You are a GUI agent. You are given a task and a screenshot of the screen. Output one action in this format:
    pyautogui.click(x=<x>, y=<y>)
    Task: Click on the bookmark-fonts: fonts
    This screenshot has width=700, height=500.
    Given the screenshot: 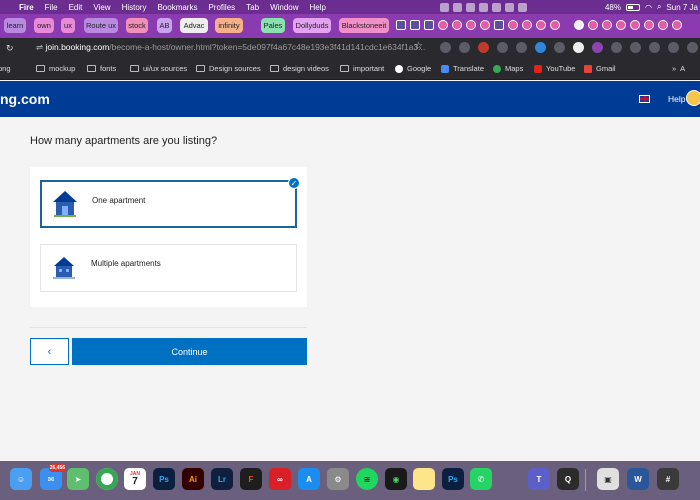 What is the action you would take?
    pyautogui.click(x=101, y=68)
    